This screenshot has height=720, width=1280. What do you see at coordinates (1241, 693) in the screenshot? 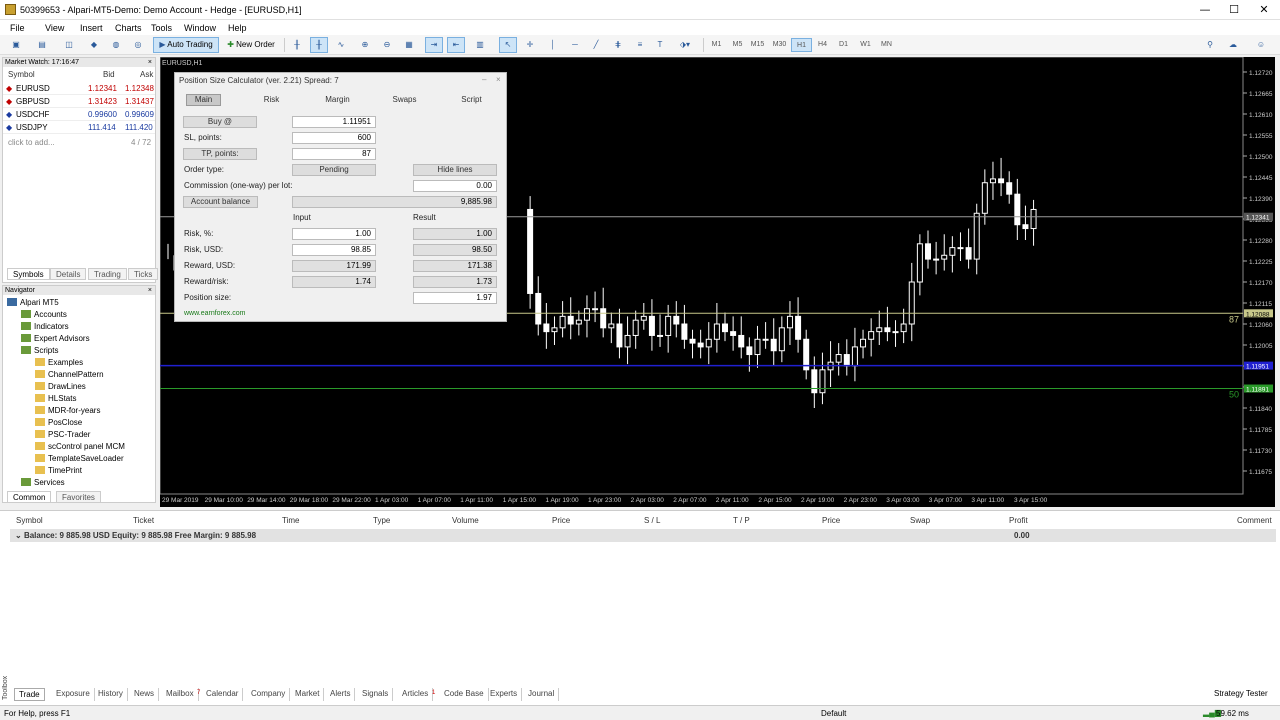
I see `strategy-tester-tab: Strategy Tester` at bounding box center [1241, 693].